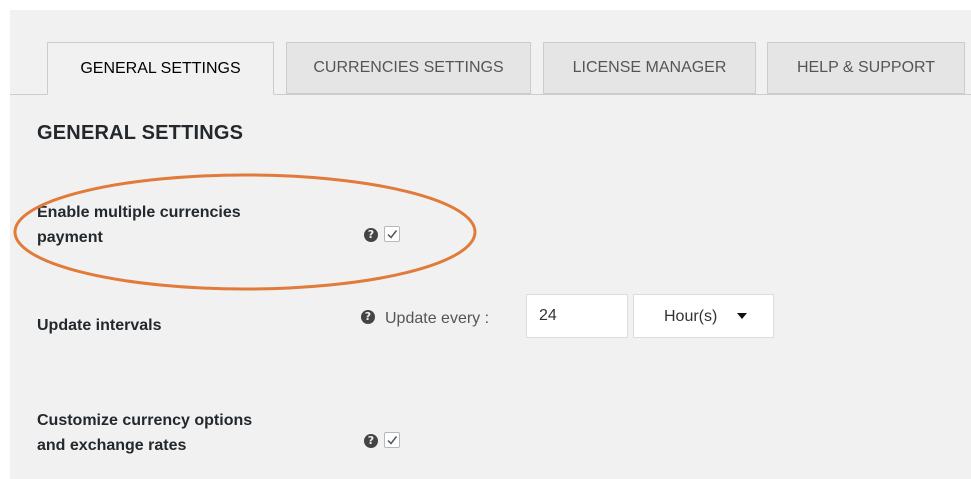 The image size is (971, 479). What do you see at coordinates (742, 316) in the screenshot?
I see `caret-down-icon` at bounding box center [742, 316].